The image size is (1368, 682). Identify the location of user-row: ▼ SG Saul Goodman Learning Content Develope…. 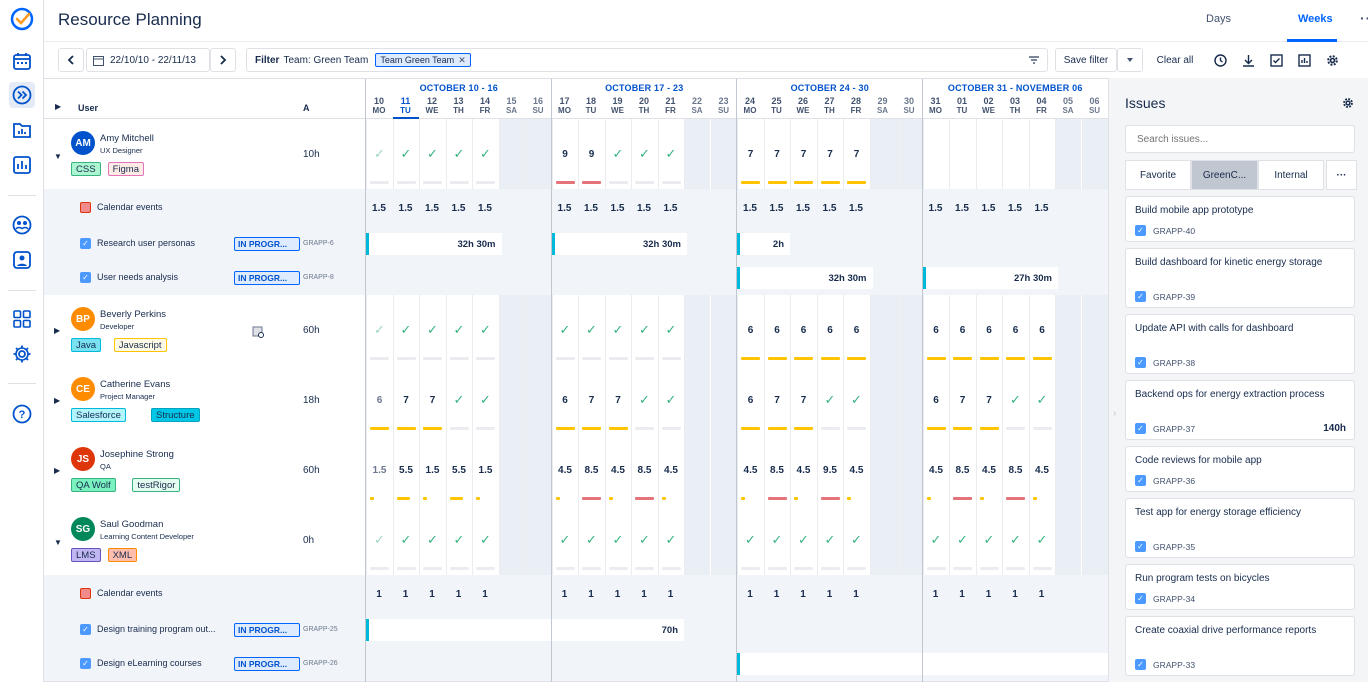
(576, 540).